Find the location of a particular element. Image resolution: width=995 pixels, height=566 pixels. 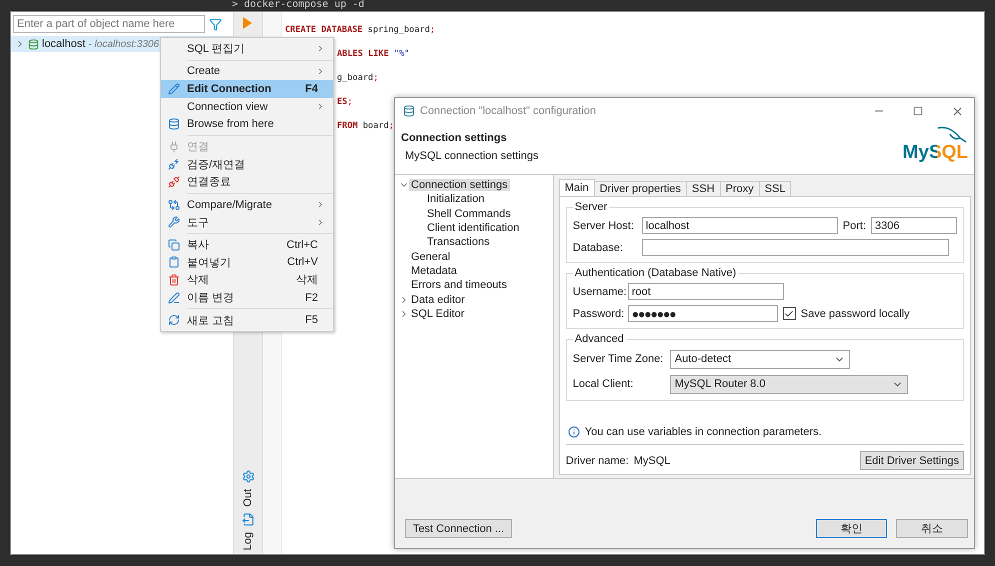

tab: Driver properties is located at coordinates (640, 188).